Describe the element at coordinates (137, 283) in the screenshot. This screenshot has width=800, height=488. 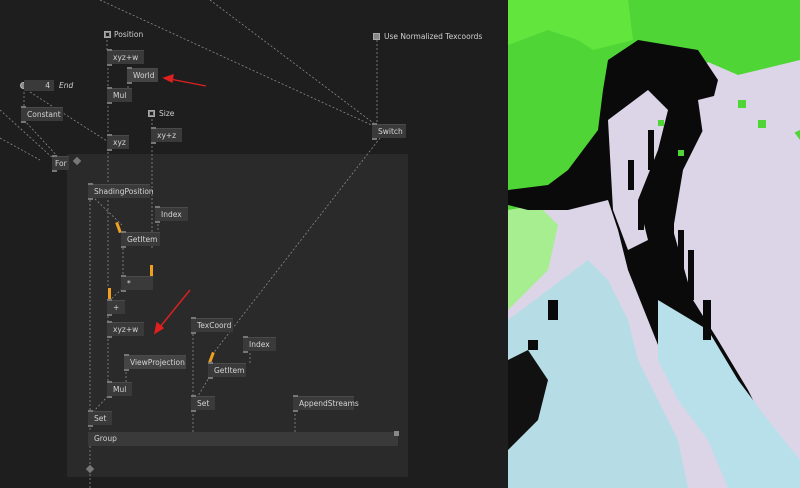
I see `node-multiply: *` at that location.